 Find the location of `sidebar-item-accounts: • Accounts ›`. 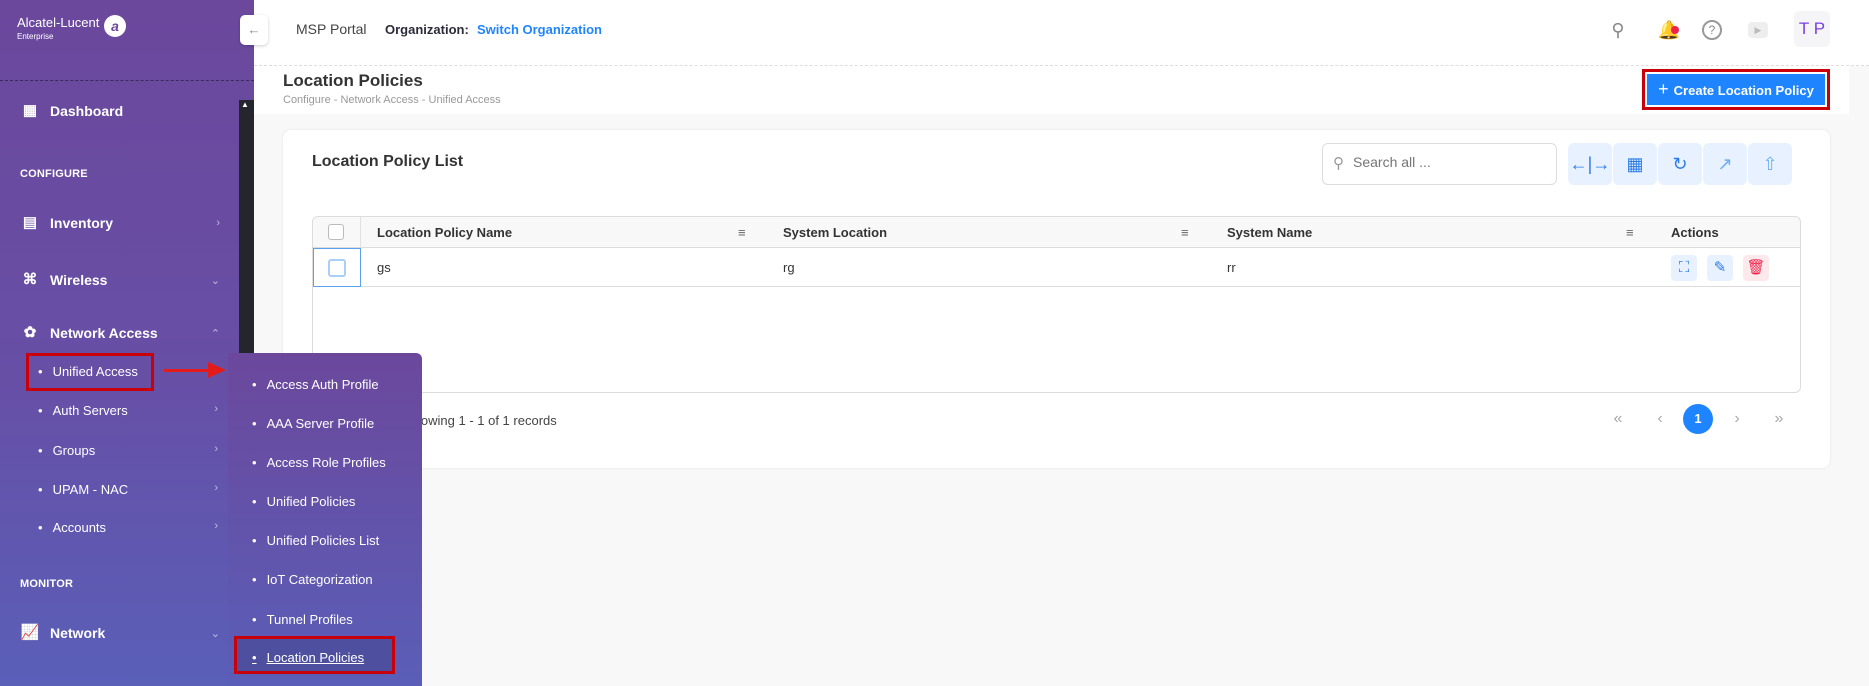

sidebar-item-accounts: • Accounts › is located at coordinates (128, 527).